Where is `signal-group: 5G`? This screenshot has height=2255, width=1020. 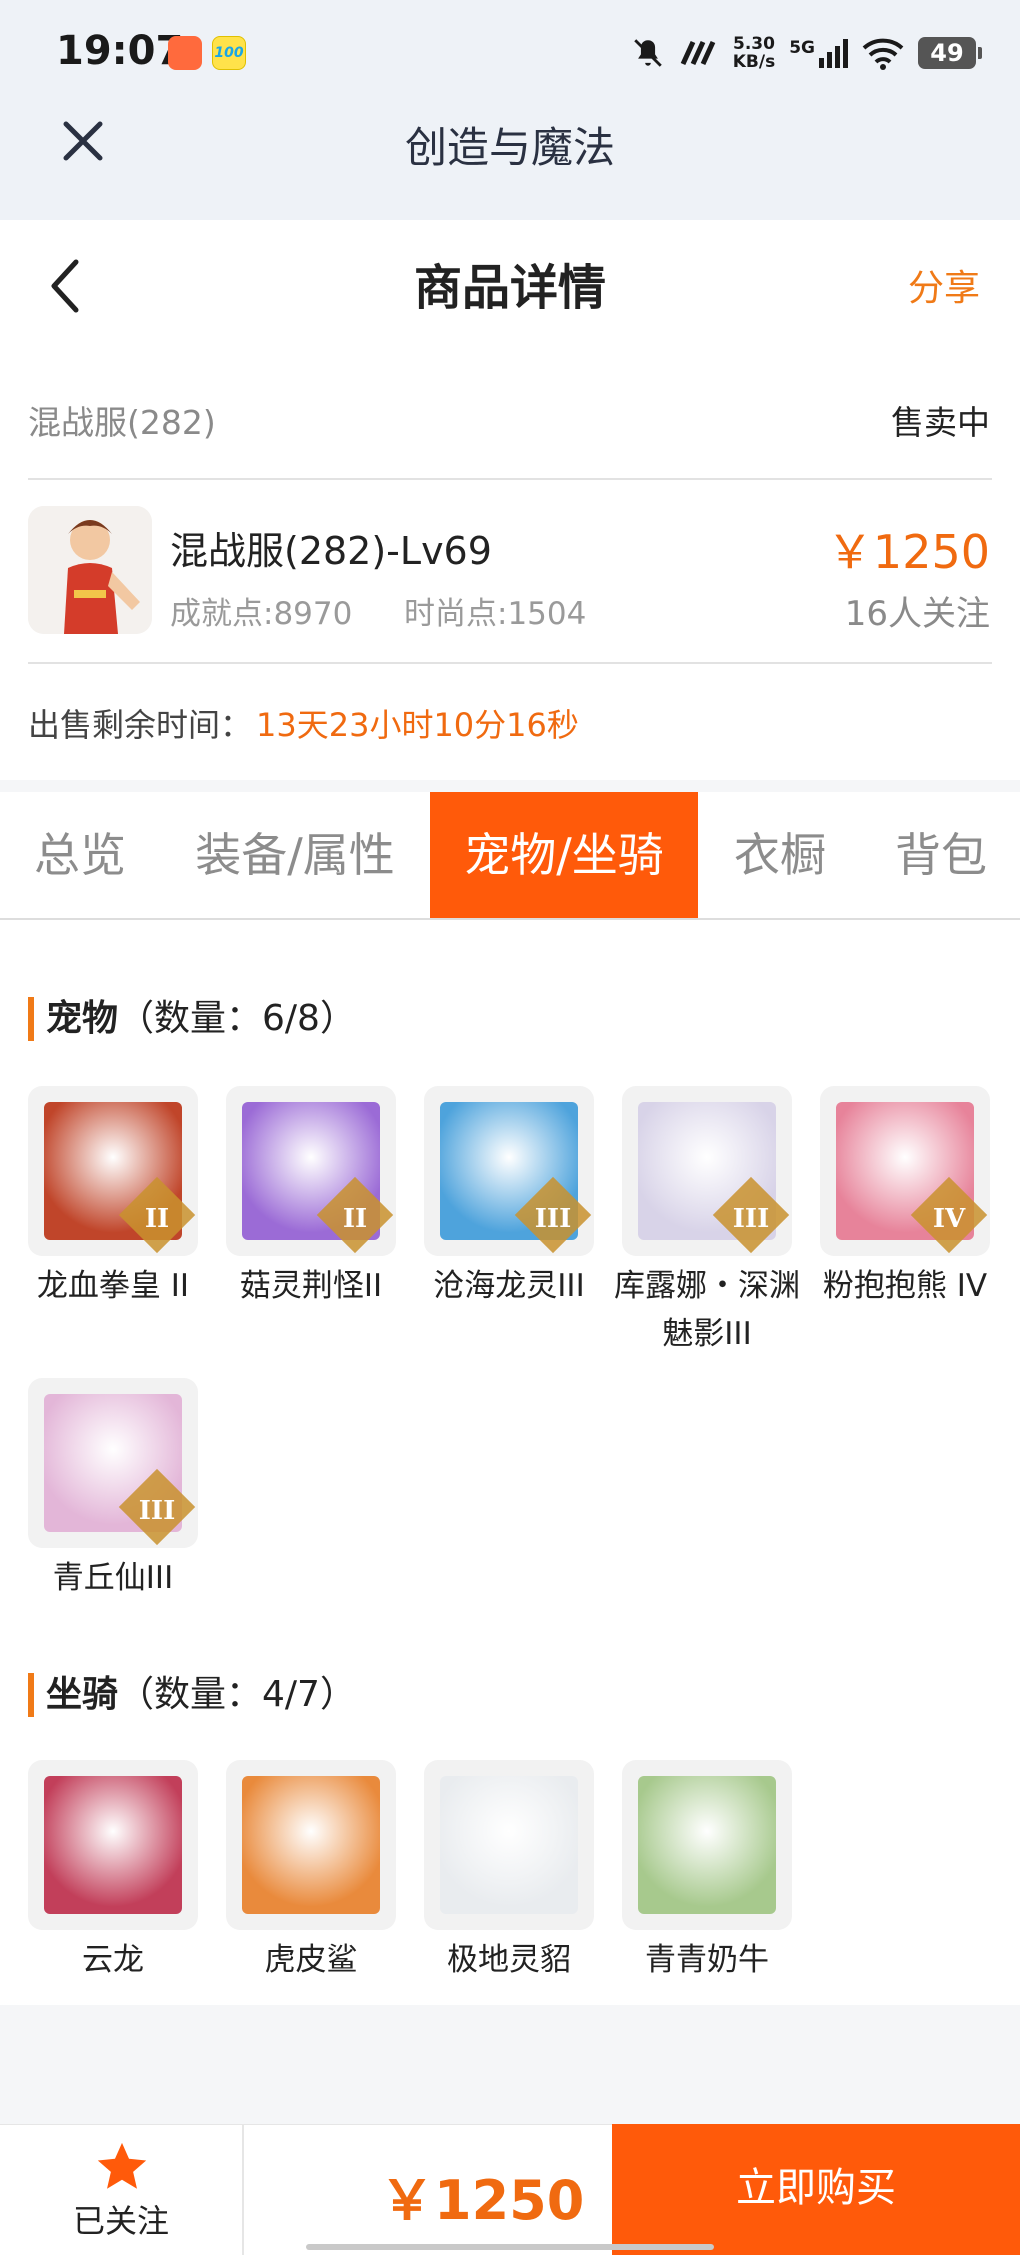 signal-group: 5G is located at coordinates (818, 53).